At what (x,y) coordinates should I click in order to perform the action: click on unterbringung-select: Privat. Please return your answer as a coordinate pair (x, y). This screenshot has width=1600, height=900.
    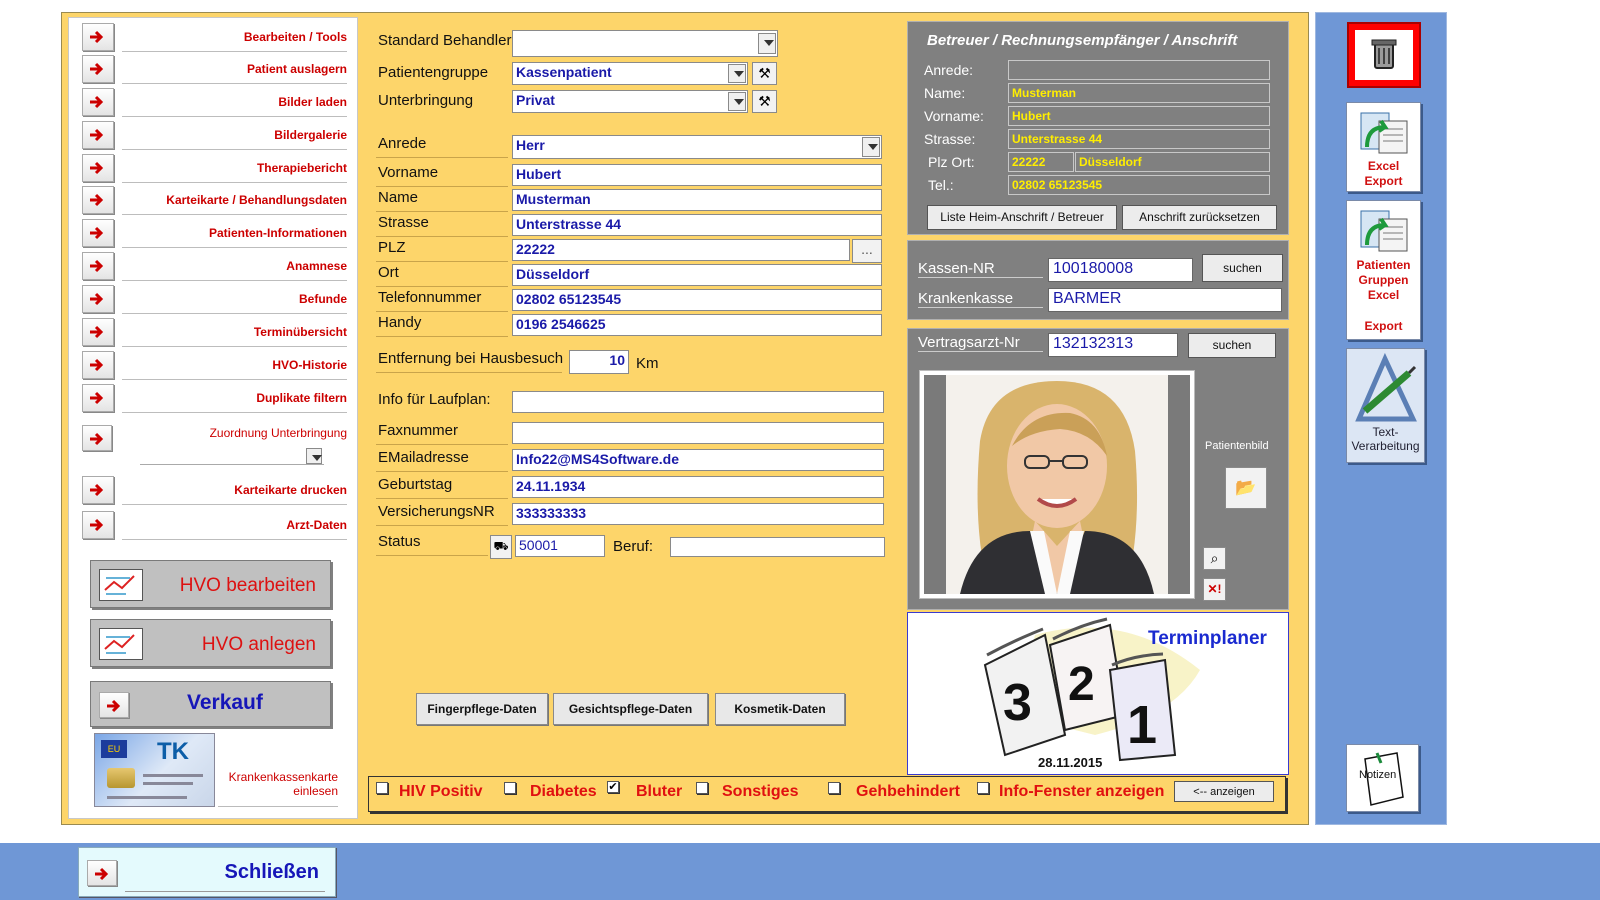
    Looking at the image, I should click on (630, 101).